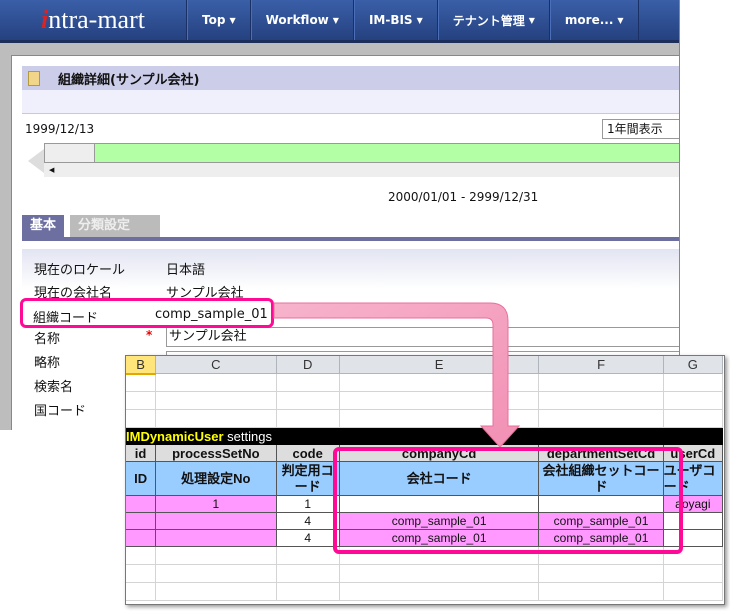  What do you see at coordinates (397, 375) in the screenshot?
I see `arrow-shape` at bounding box center [397, 375].